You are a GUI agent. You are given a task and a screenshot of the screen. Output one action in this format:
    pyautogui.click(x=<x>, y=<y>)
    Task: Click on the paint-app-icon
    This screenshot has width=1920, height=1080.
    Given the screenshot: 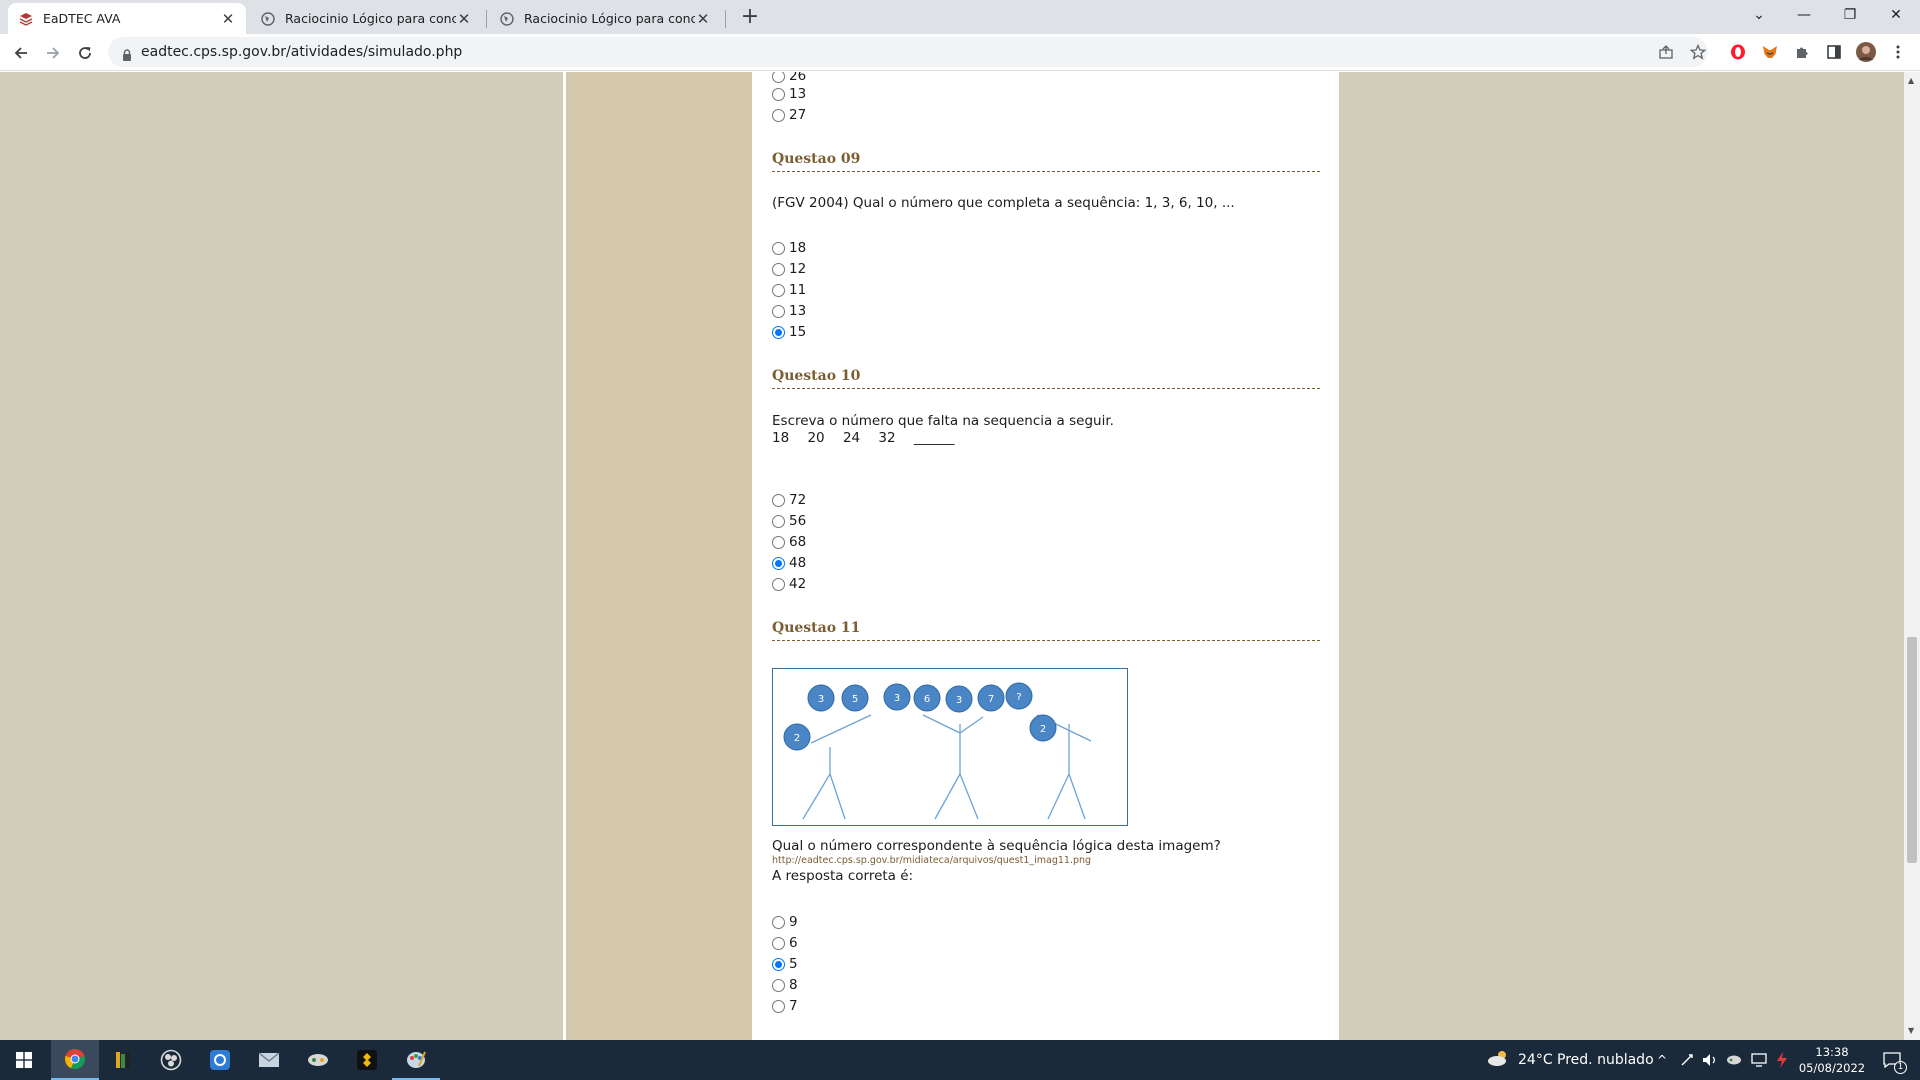 What is the action you would take?
    pyautogui.click(x=416, y=1060)
    